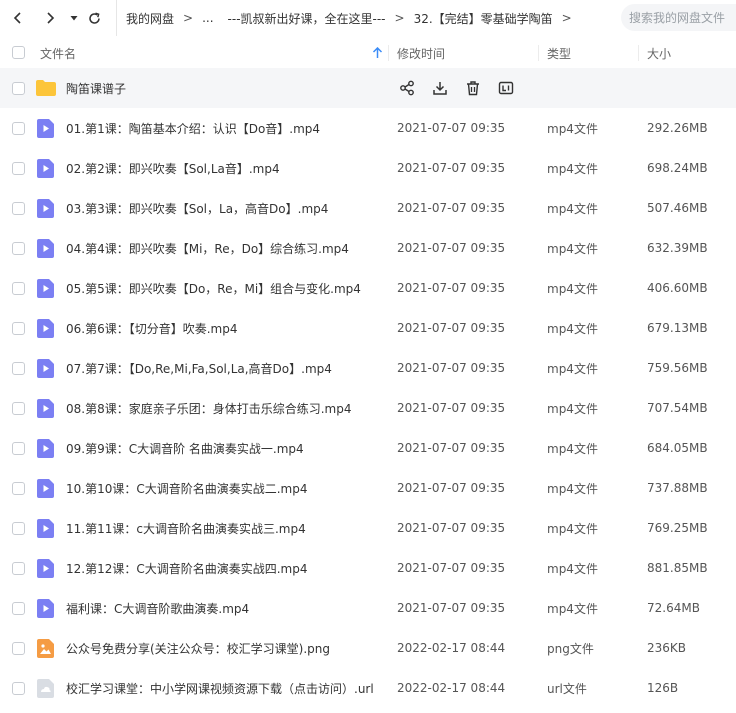  What do you see at coordinates (145, 18) in the screenshot?
I see `breadcrumb-item-root: 我的网盘` at bounding box center [145, 18].